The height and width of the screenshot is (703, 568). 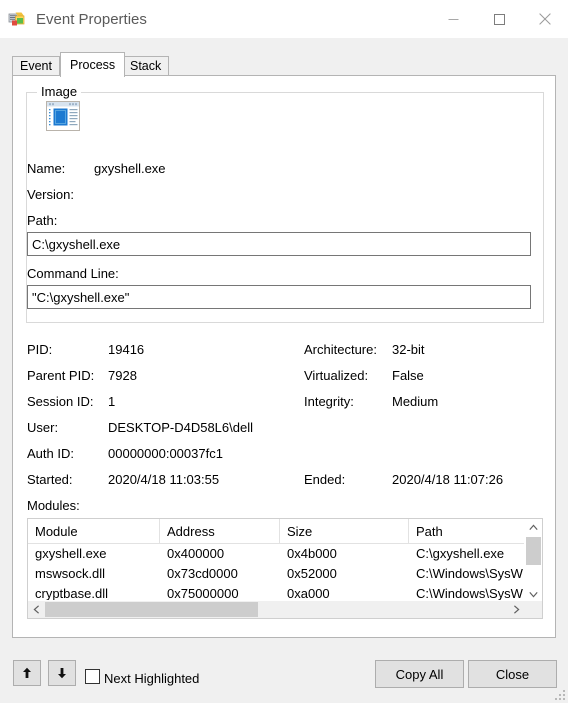 I want to click on tab-process: Process, so click(x=93, y=64).